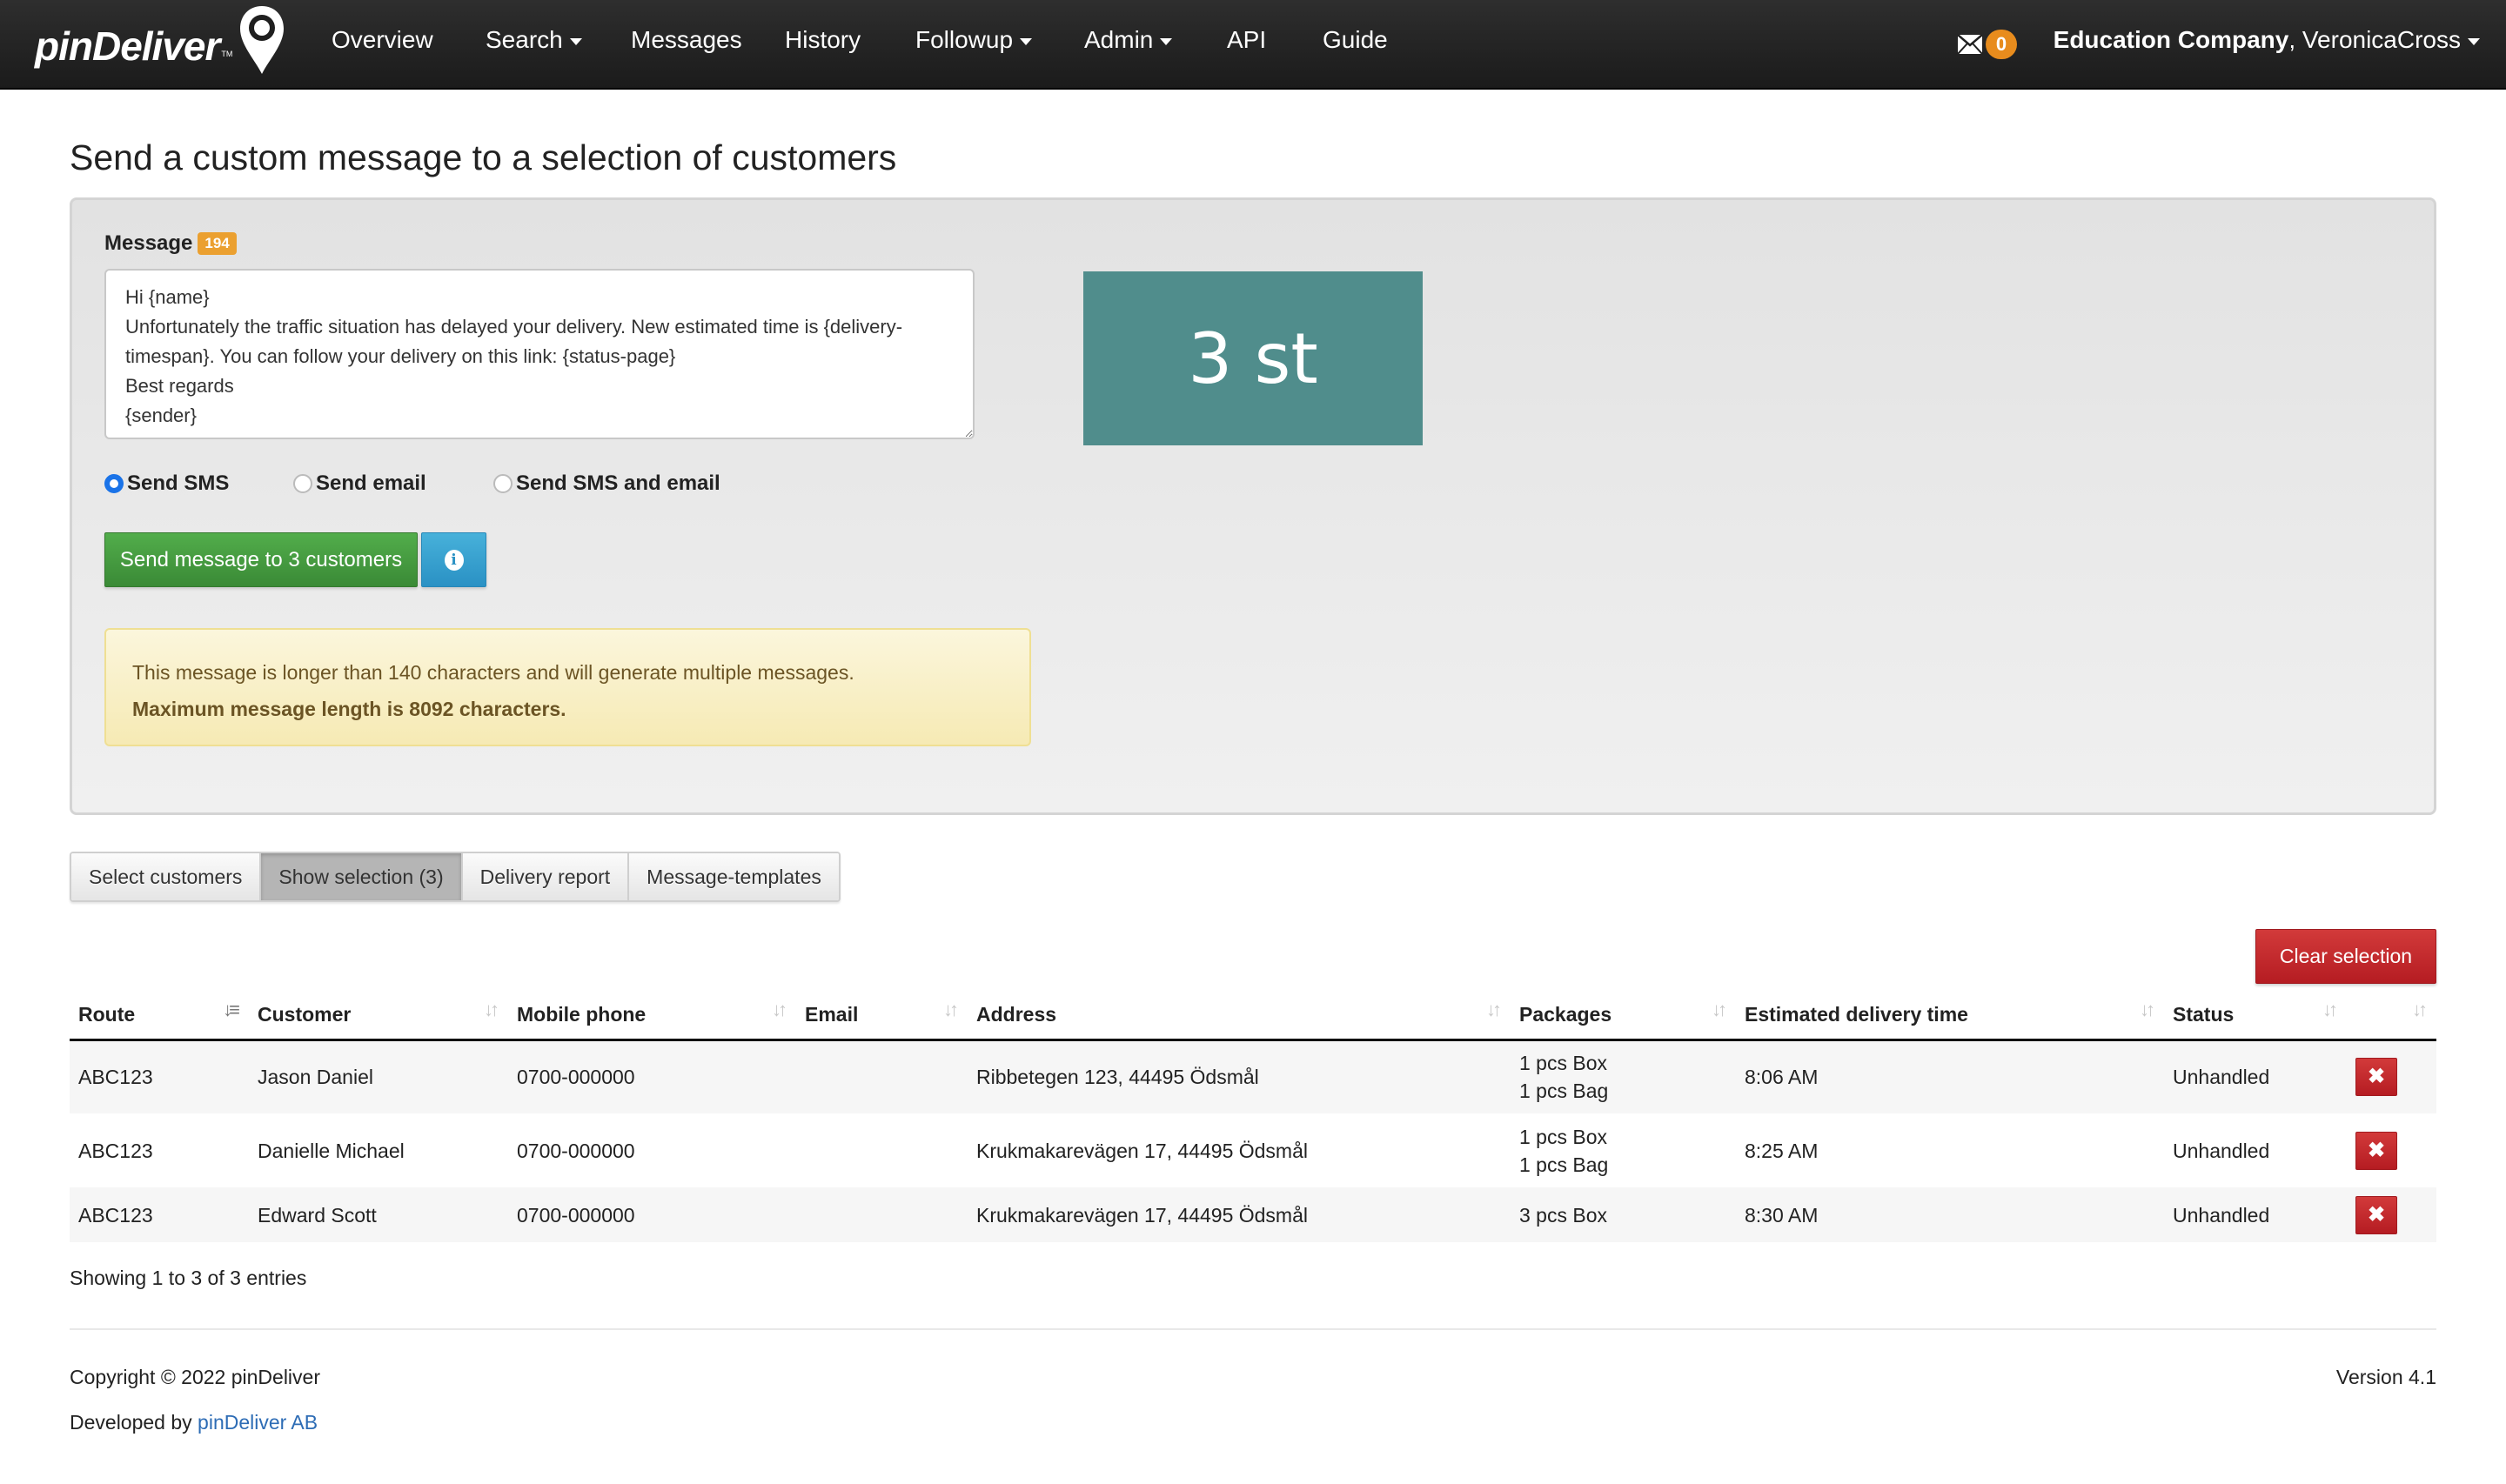 This screenshot has height=1484, width=2506. I want to click on tab-message-templates: Message-templates, so click(734, 877).